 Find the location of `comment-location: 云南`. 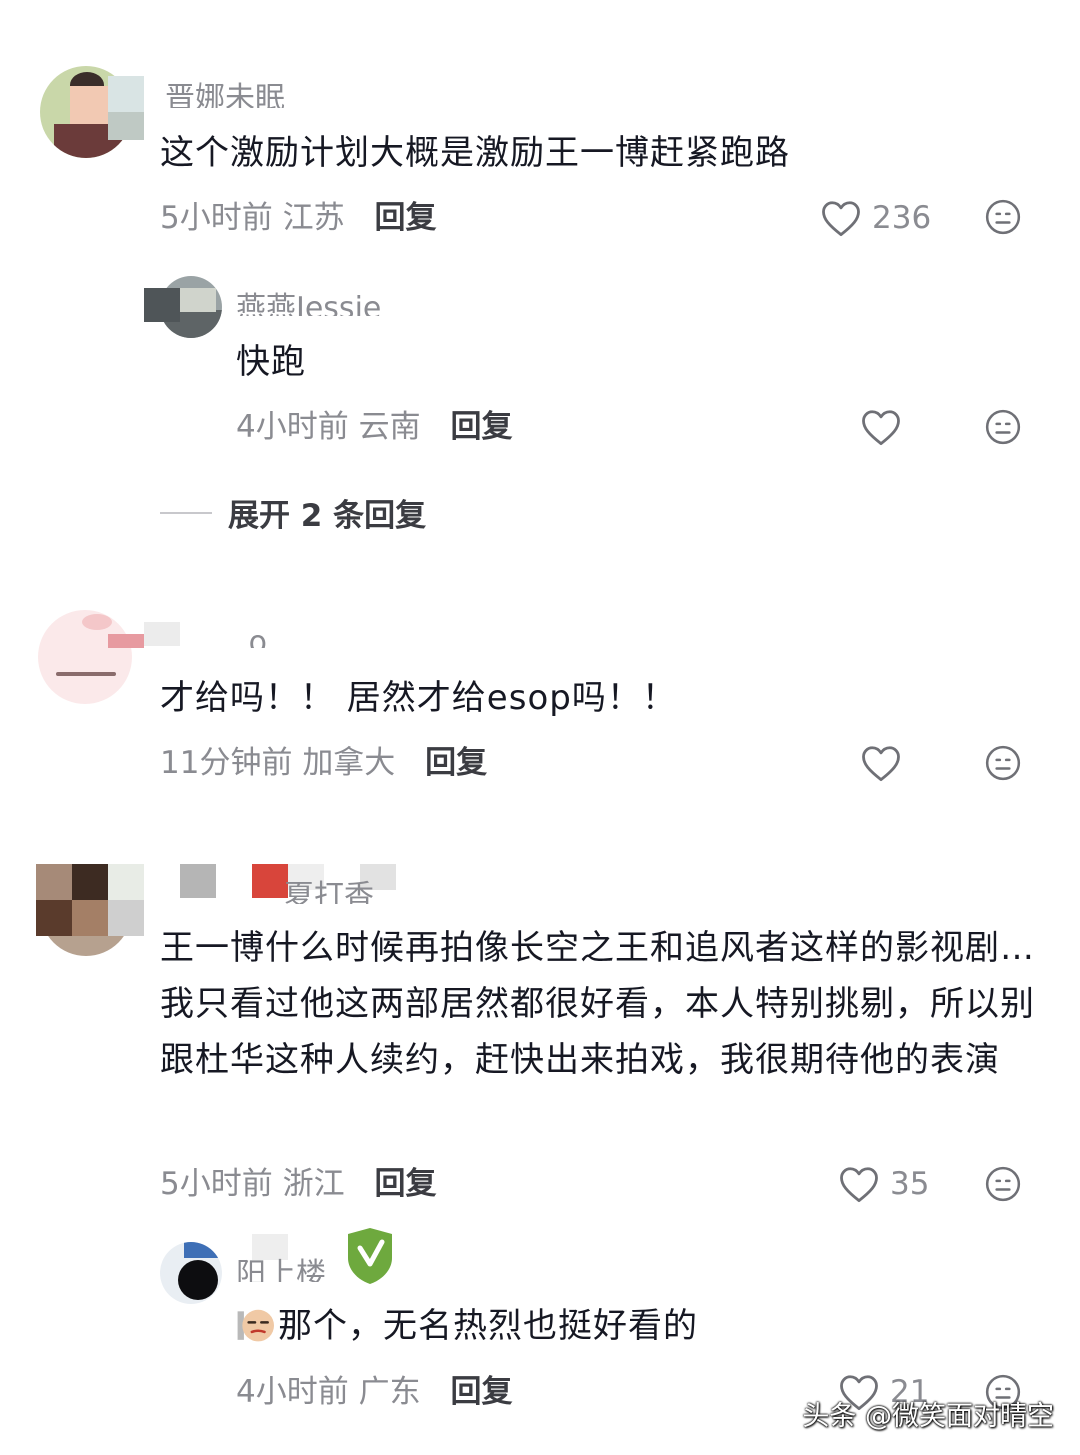

comment-location: 云南 is located at coordinates (389, 427).